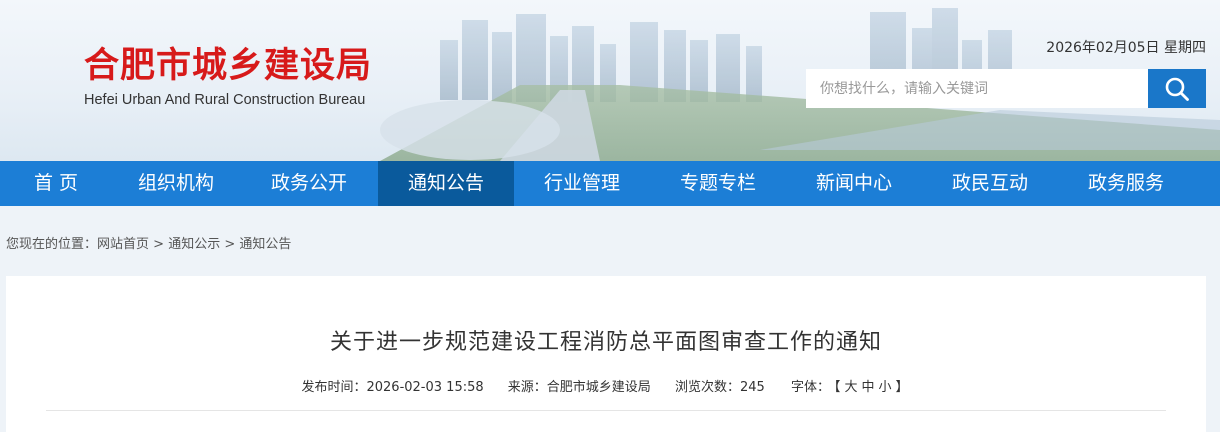  I want to click on search-icon, so click(1177, 89).